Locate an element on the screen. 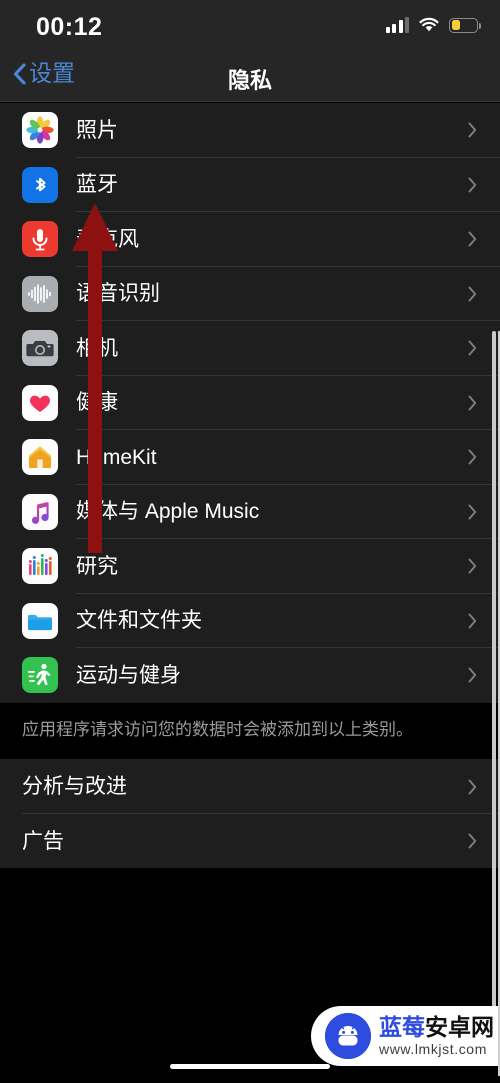  list-item-label: 分析与改进 is located at coordinates (74, 787).